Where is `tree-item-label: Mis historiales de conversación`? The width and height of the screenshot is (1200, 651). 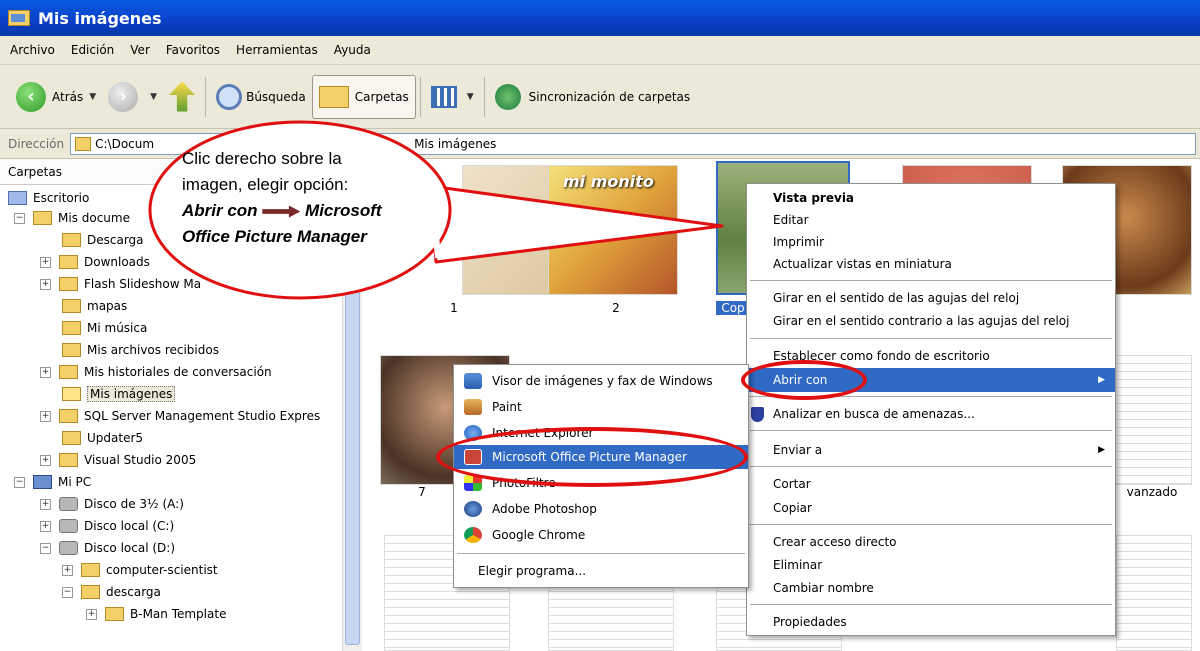
tree-item-label: Mis historiales de conversación is located at coordinates (178, 372).